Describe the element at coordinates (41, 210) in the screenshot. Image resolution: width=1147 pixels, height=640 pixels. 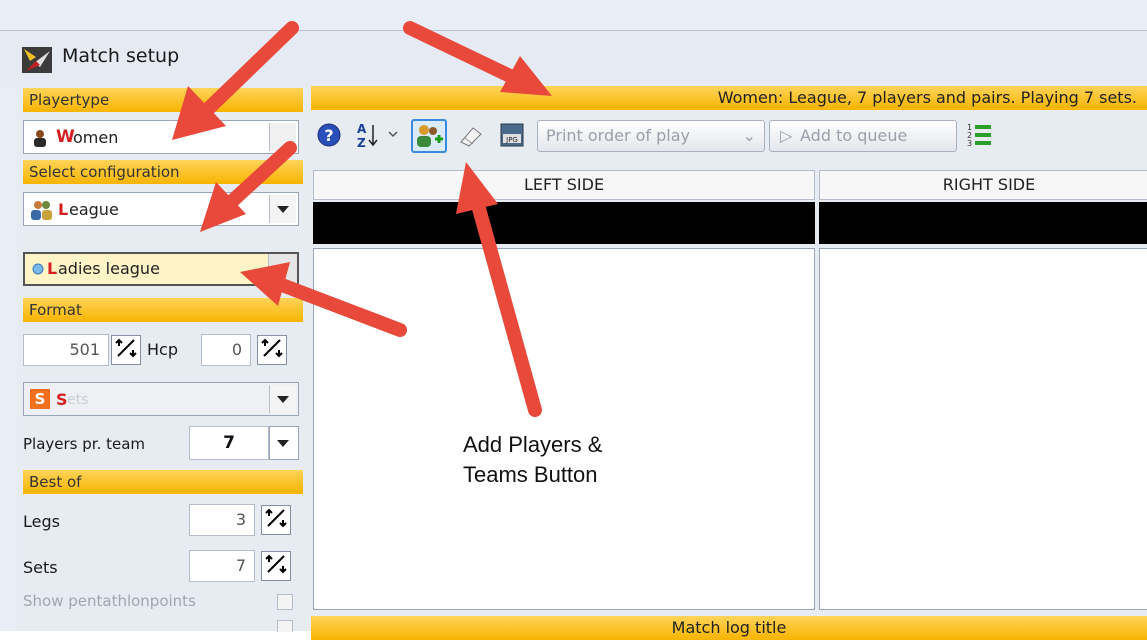
I see `group-icon` at that location.